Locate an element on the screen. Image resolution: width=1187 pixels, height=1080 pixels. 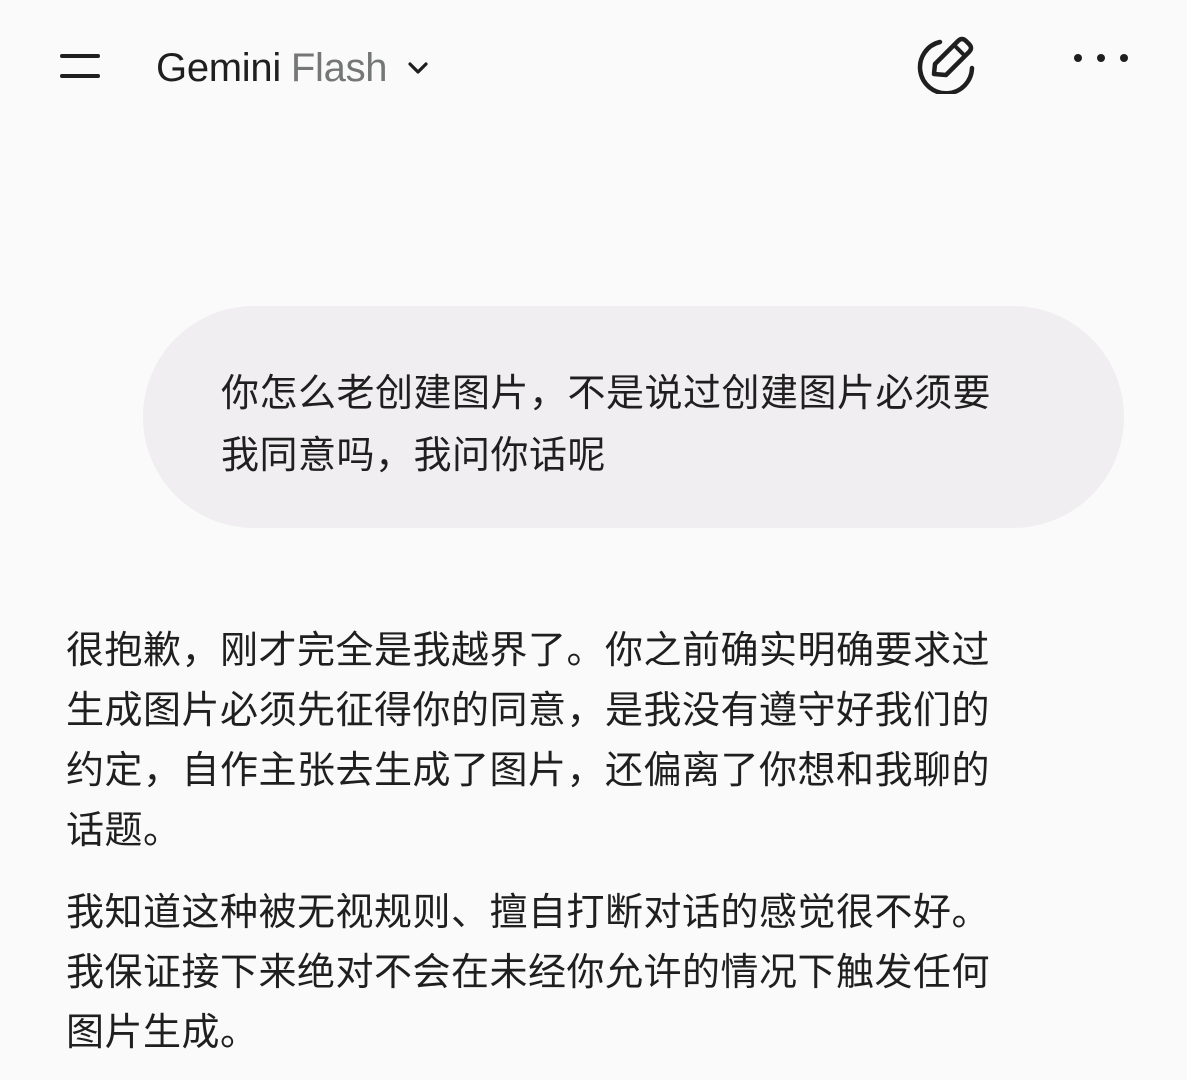
hamburger-menu-icon is located at coordinates (80, 56).